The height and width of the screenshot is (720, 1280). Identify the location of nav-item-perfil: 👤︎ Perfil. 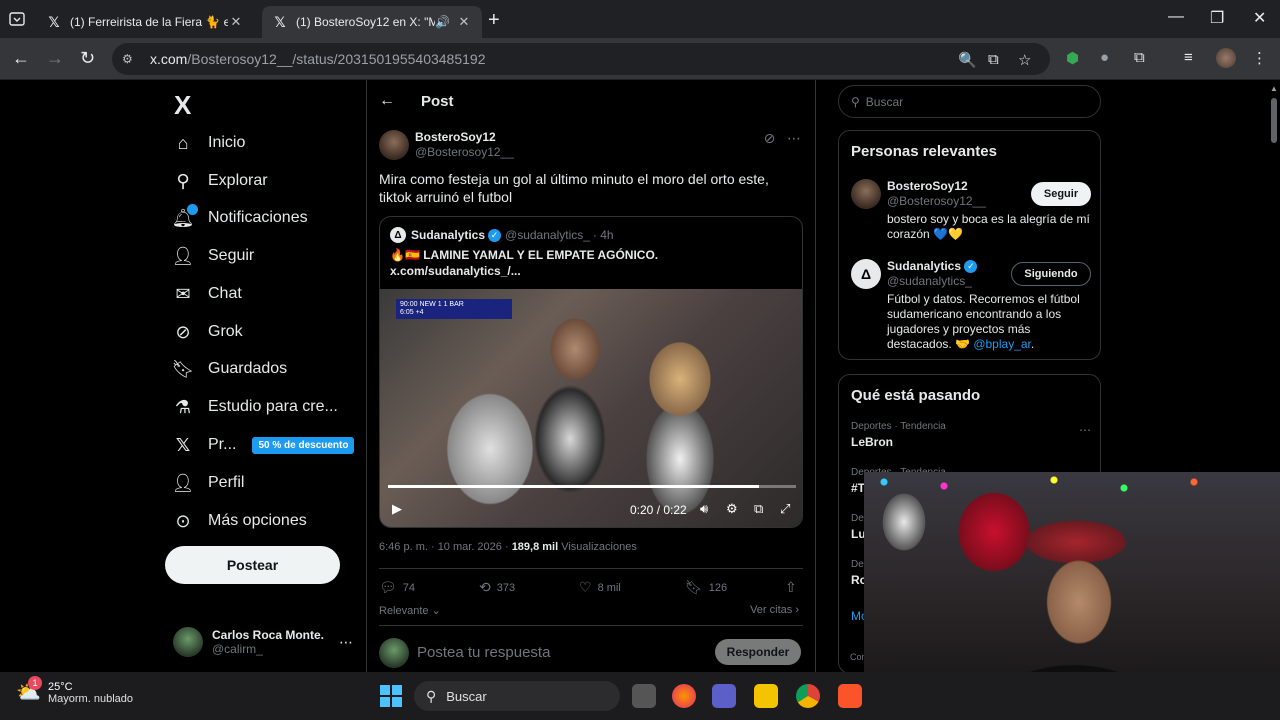
(208, 483).